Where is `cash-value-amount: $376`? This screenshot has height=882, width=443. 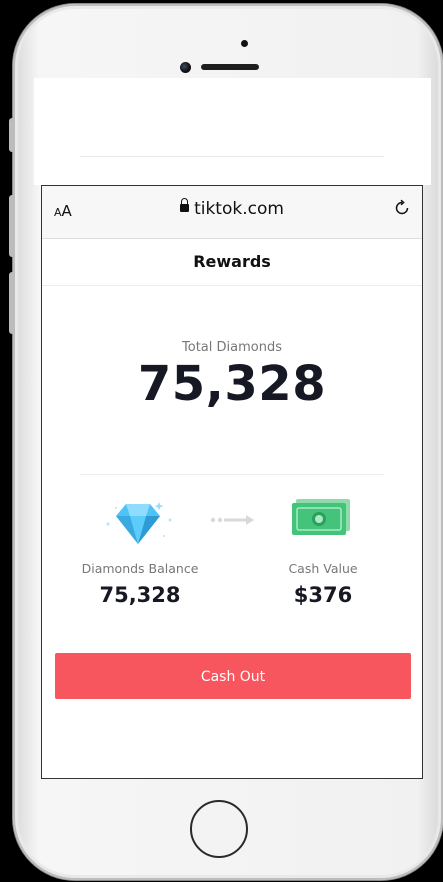
cash-value-amount: $376 is located at coordinates (323, 595).